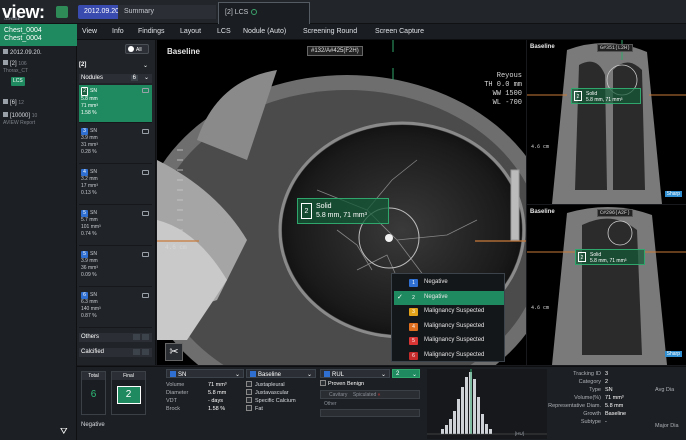 The width and height of the screenshot is (686, 440). I want to click on dropdown-option: 3 Malignancy Suspected, so click(449, 312).